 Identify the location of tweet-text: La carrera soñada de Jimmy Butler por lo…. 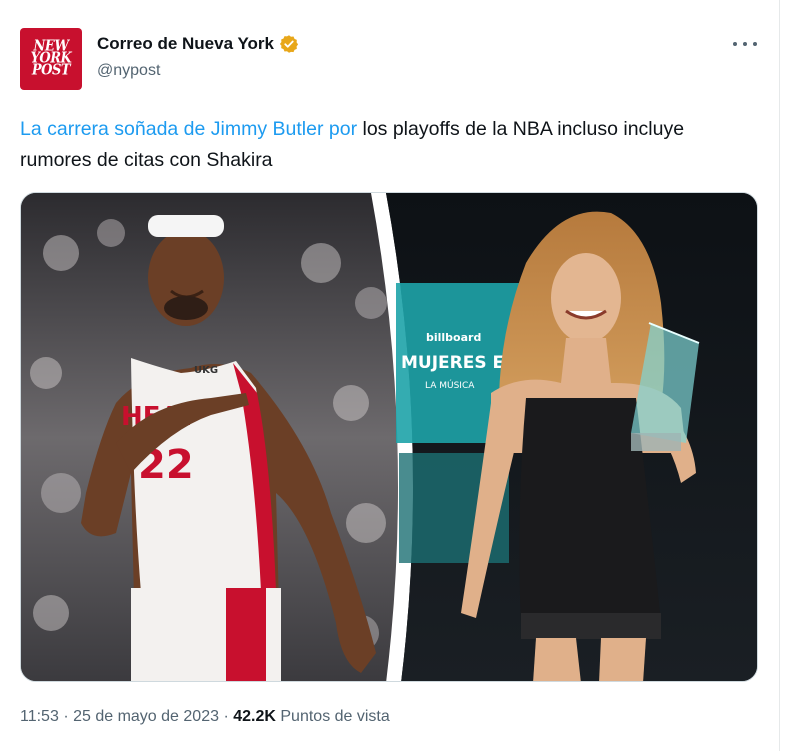
(385, 145).